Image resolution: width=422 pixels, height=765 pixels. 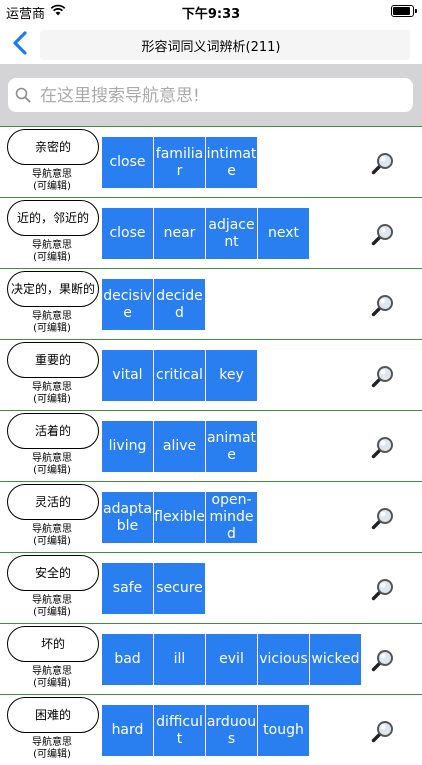 I want to click on synonym-group: adaptable flexible open-minded, so click(x=179, y=517).